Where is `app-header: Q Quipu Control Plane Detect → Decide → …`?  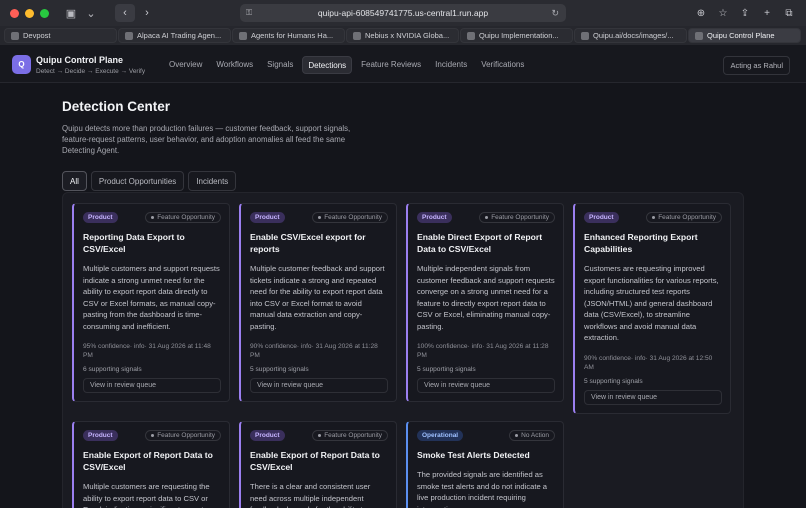
app-header: Q Quipu Control Plane Detect → Decide → … is located at coordinates (403, 64).